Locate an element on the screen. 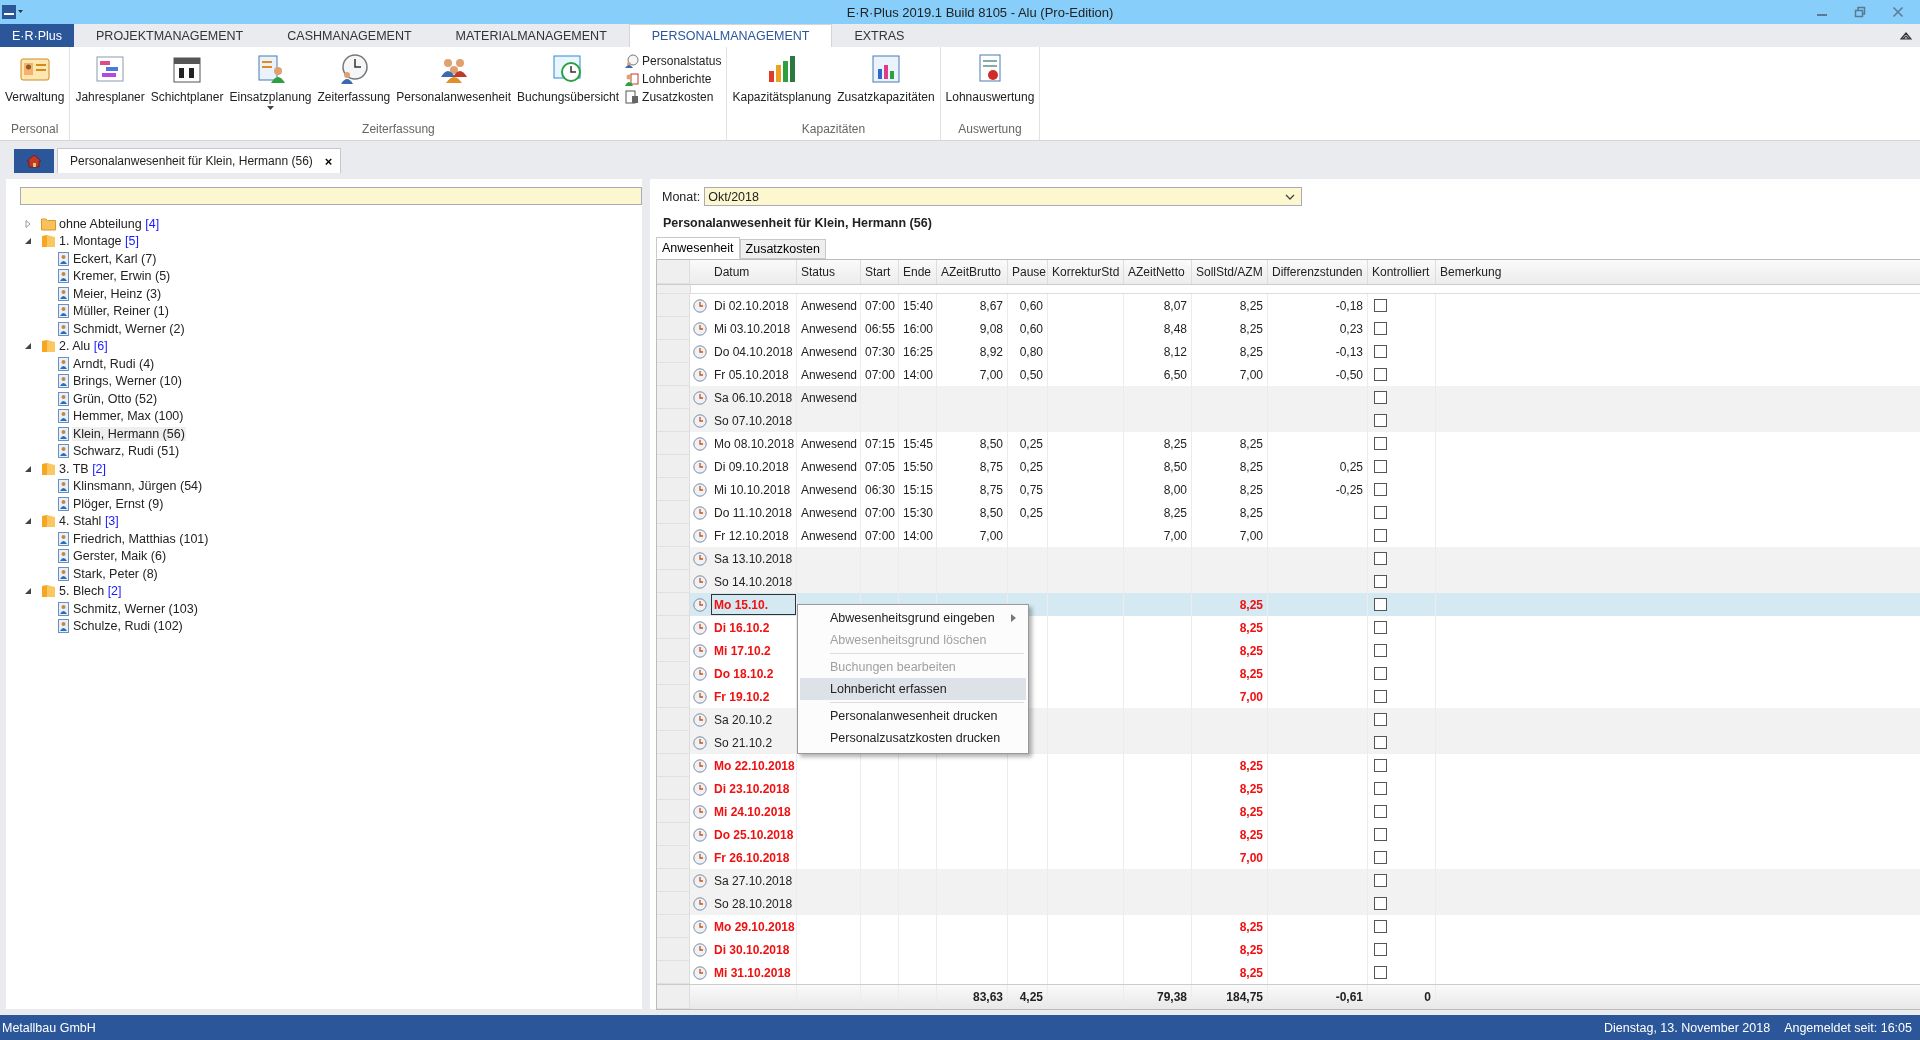  collapsed-arrow-icon is located at coordinates (28, 223).